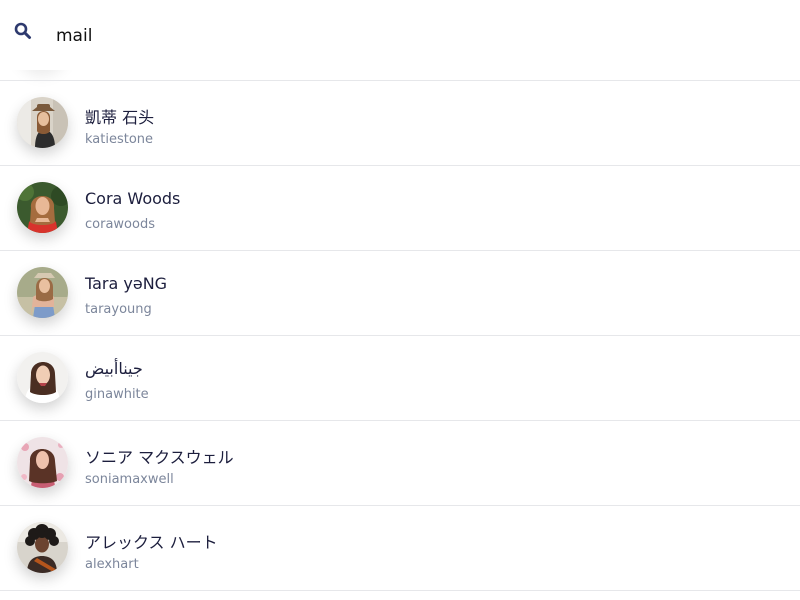 The width and height of the screenshot is (800, 600). I want to click on list-item: アレックス ハート alexhart, so click(400, 548).